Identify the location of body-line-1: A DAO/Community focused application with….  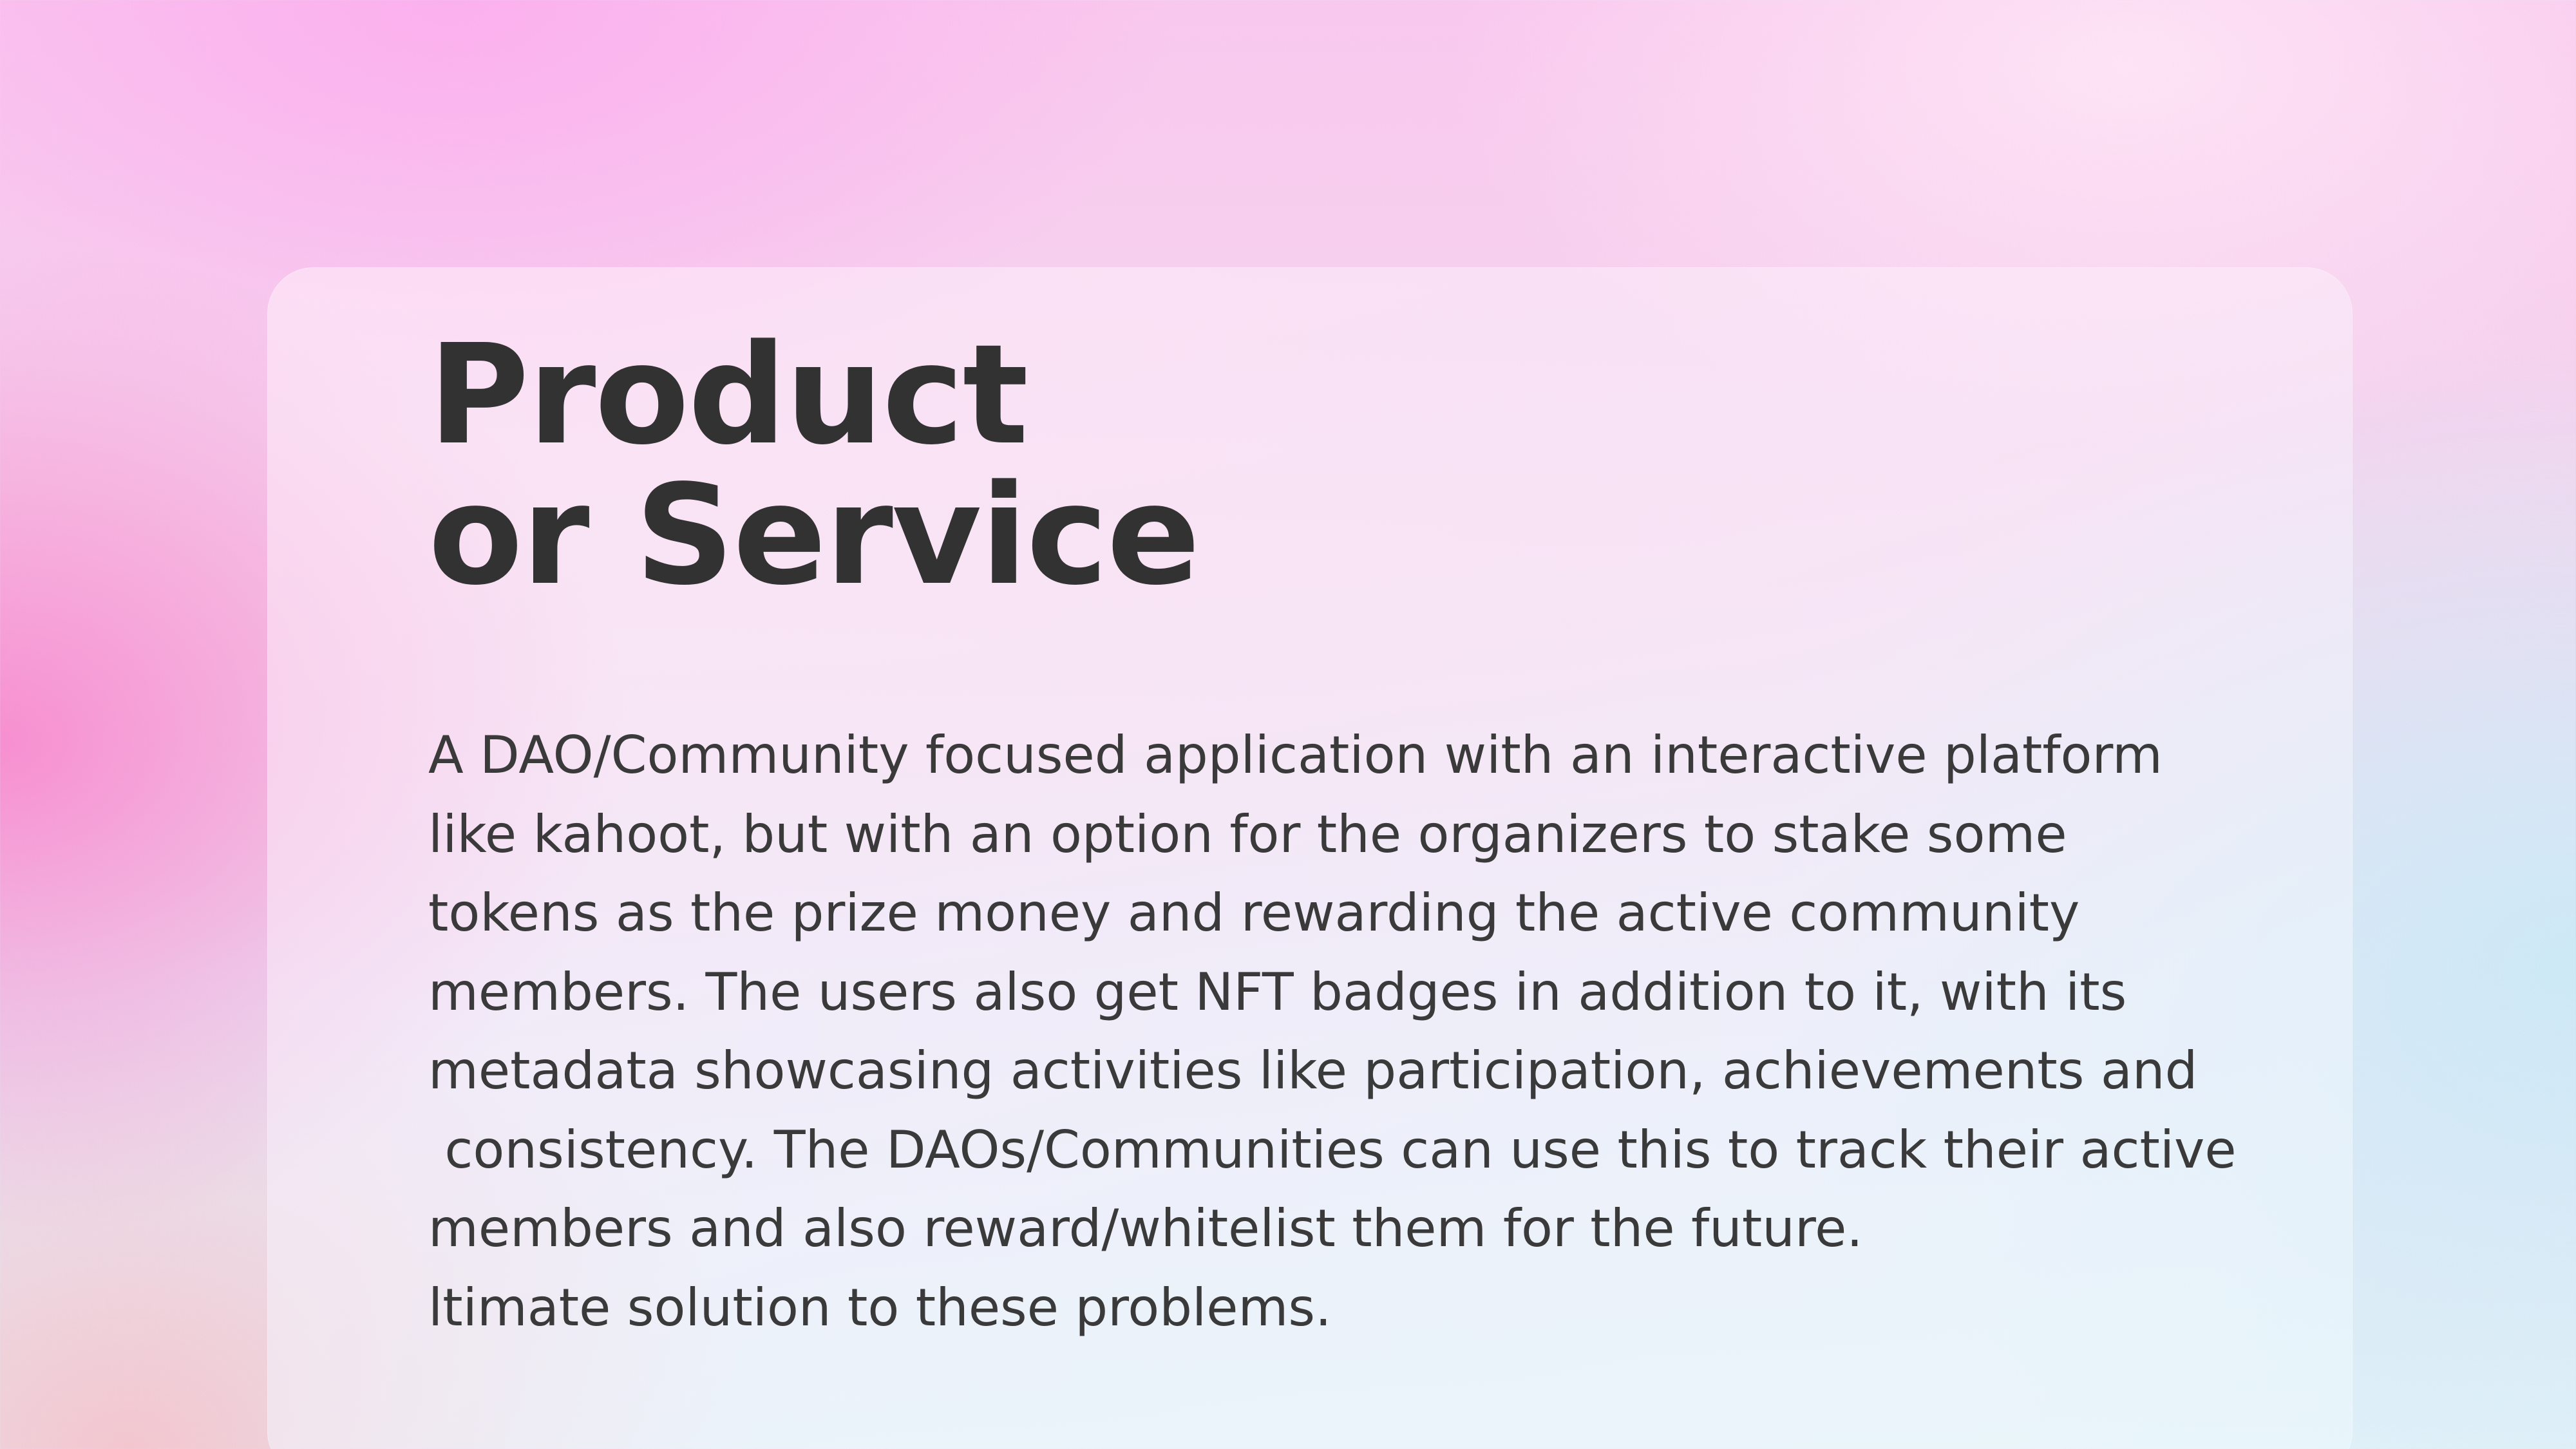
(1295, 755).